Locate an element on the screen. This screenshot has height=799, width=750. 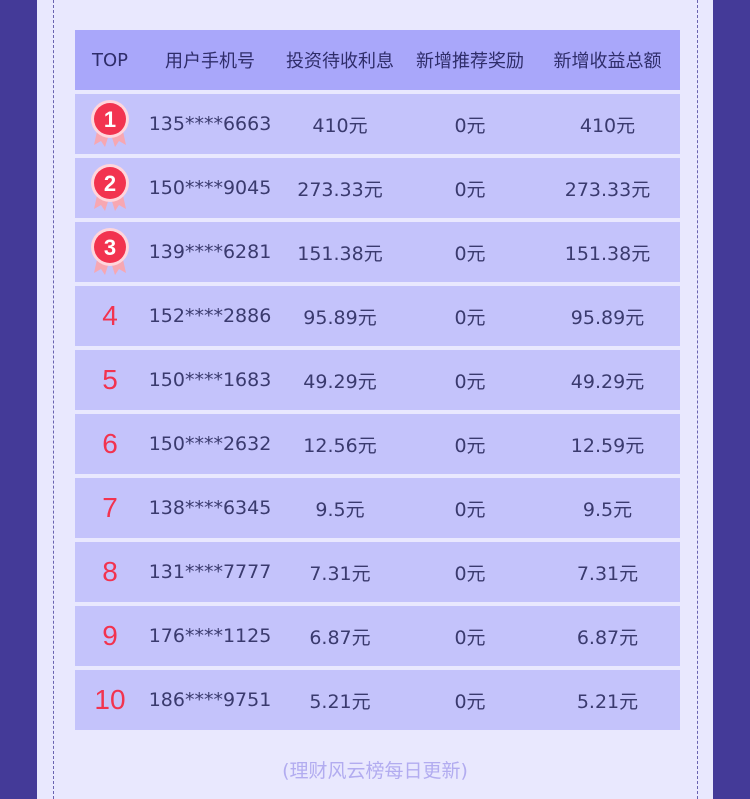
dashed-border-left is located at coordinates (53, 399).